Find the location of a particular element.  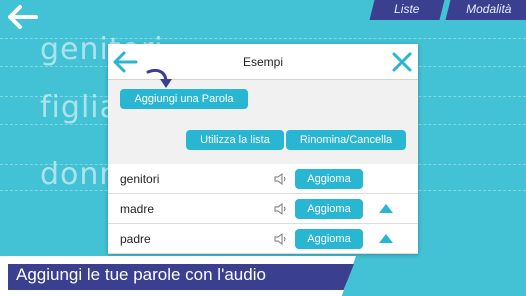

caption-text: Aggiungi le tue parole con l'audio is located at coordinates (141, 274).